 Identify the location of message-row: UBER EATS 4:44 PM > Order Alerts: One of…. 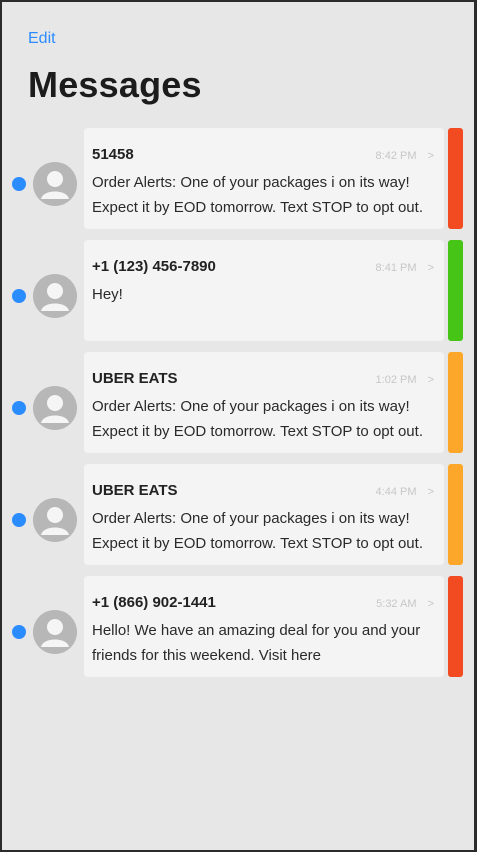
(238, 514).